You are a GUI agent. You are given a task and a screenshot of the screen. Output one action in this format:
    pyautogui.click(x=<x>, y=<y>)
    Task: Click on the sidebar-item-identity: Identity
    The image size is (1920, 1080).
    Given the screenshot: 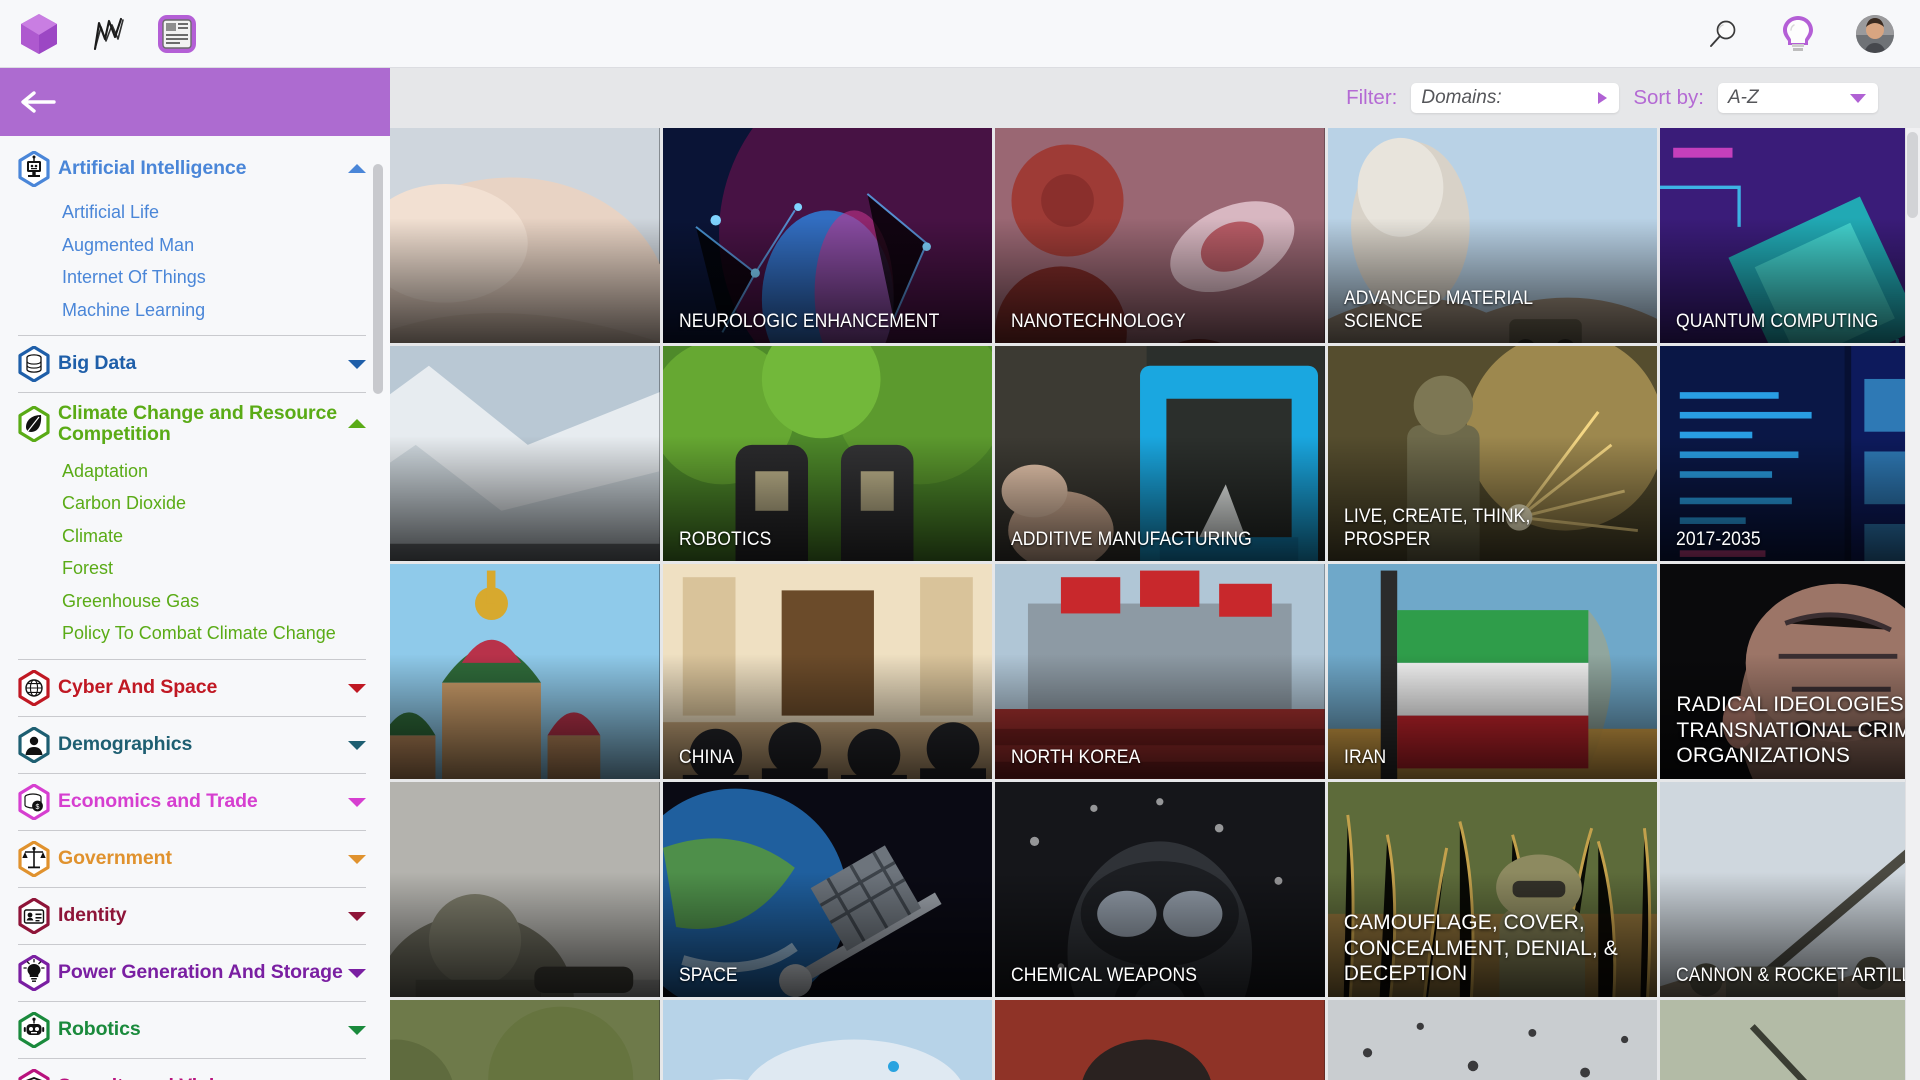 What is the action you would take?
    pyautogui.click(x=195, y=916)
    